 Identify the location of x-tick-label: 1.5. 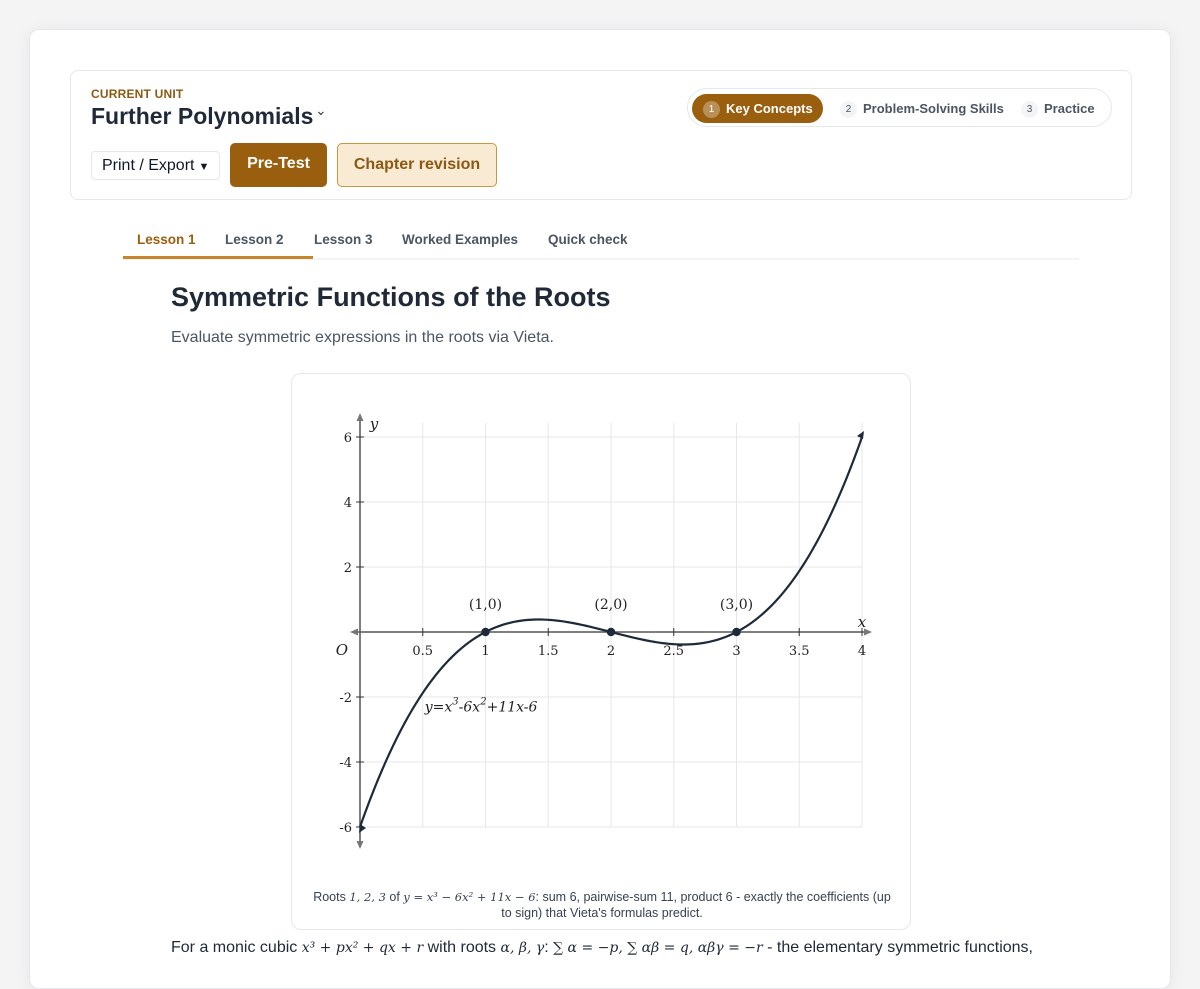
(548, 651).